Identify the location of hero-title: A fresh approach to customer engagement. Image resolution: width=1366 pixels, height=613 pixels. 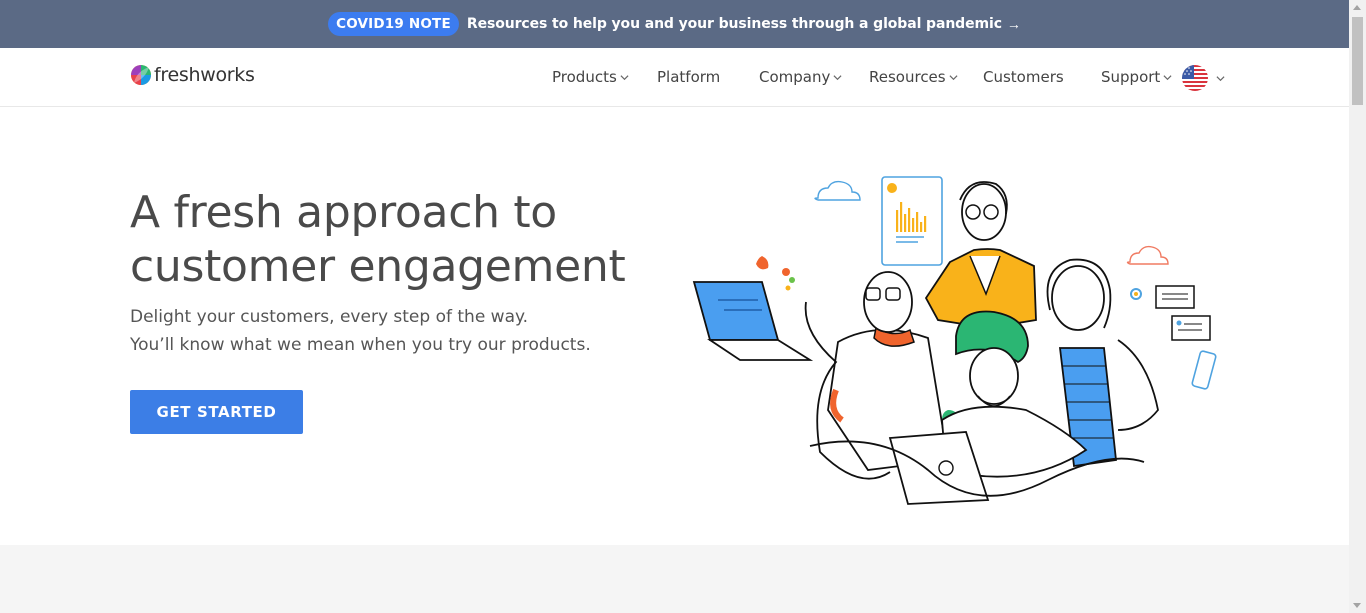
(378, 240).